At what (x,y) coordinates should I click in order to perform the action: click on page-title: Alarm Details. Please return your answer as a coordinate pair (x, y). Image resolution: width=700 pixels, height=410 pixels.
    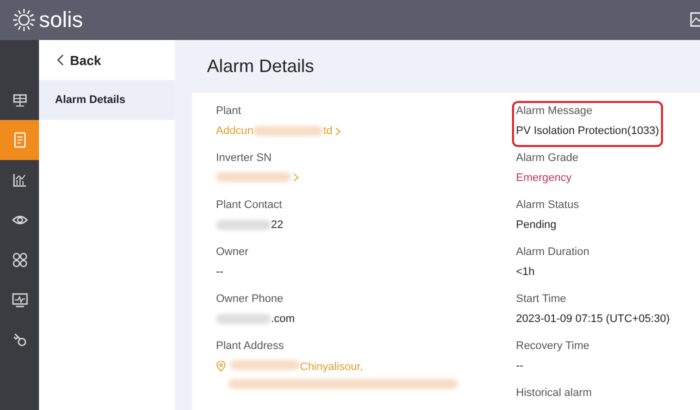
    Looking at the image, I should click on (261, 66).